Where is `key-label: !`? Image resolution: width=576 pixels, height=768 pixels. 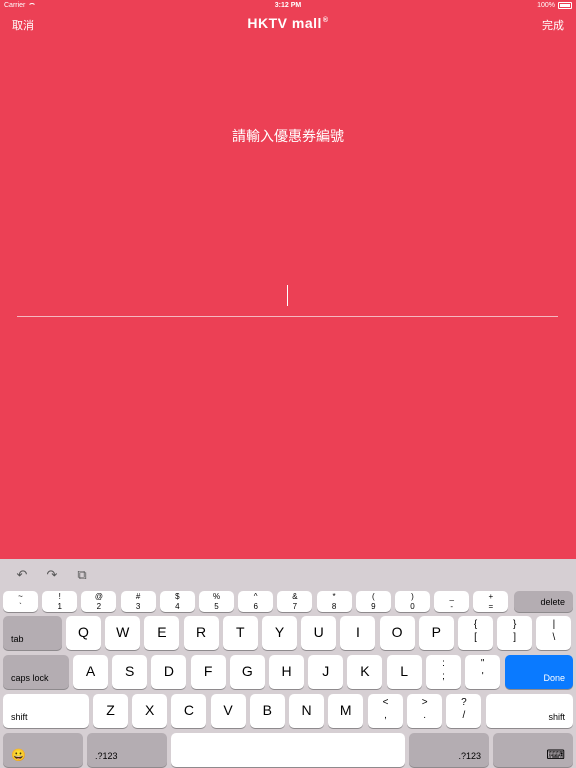 key-label: ! is located at coordinates (59, 596).